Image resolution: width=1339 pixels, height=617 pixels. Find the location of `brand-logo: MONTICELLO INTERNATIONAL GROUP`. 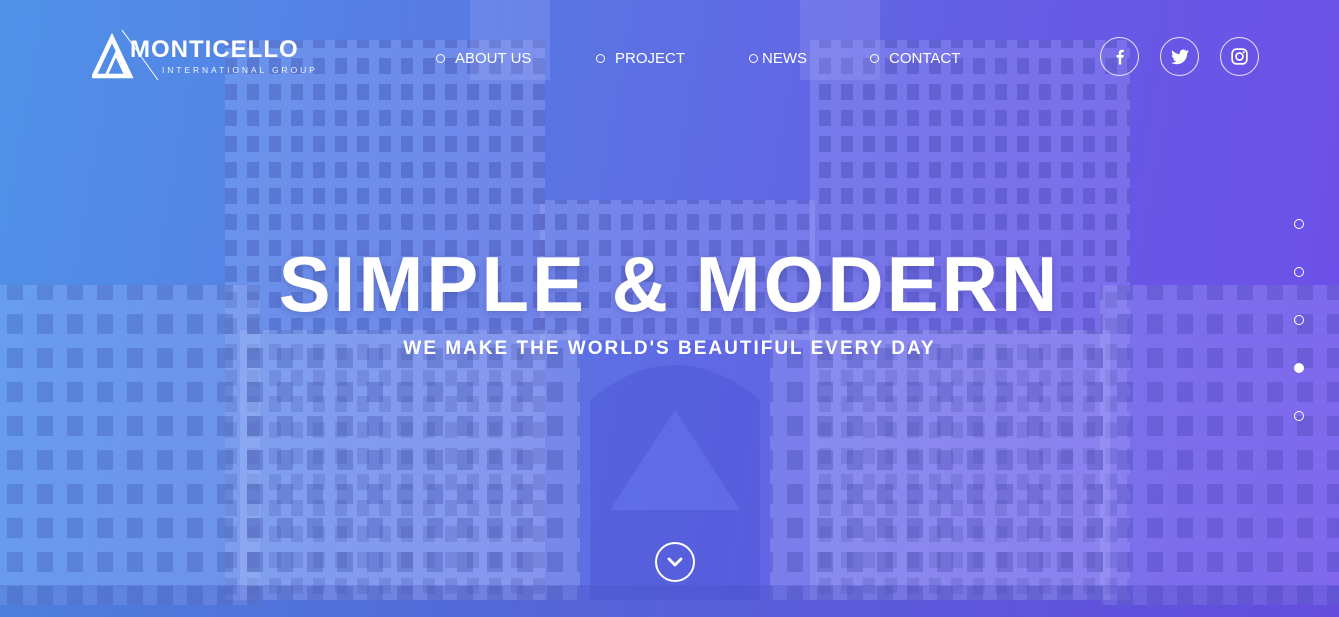

brand-logo: MONTICELLO INTERNATIONAL GROUP is located at coordinates (217, 55).